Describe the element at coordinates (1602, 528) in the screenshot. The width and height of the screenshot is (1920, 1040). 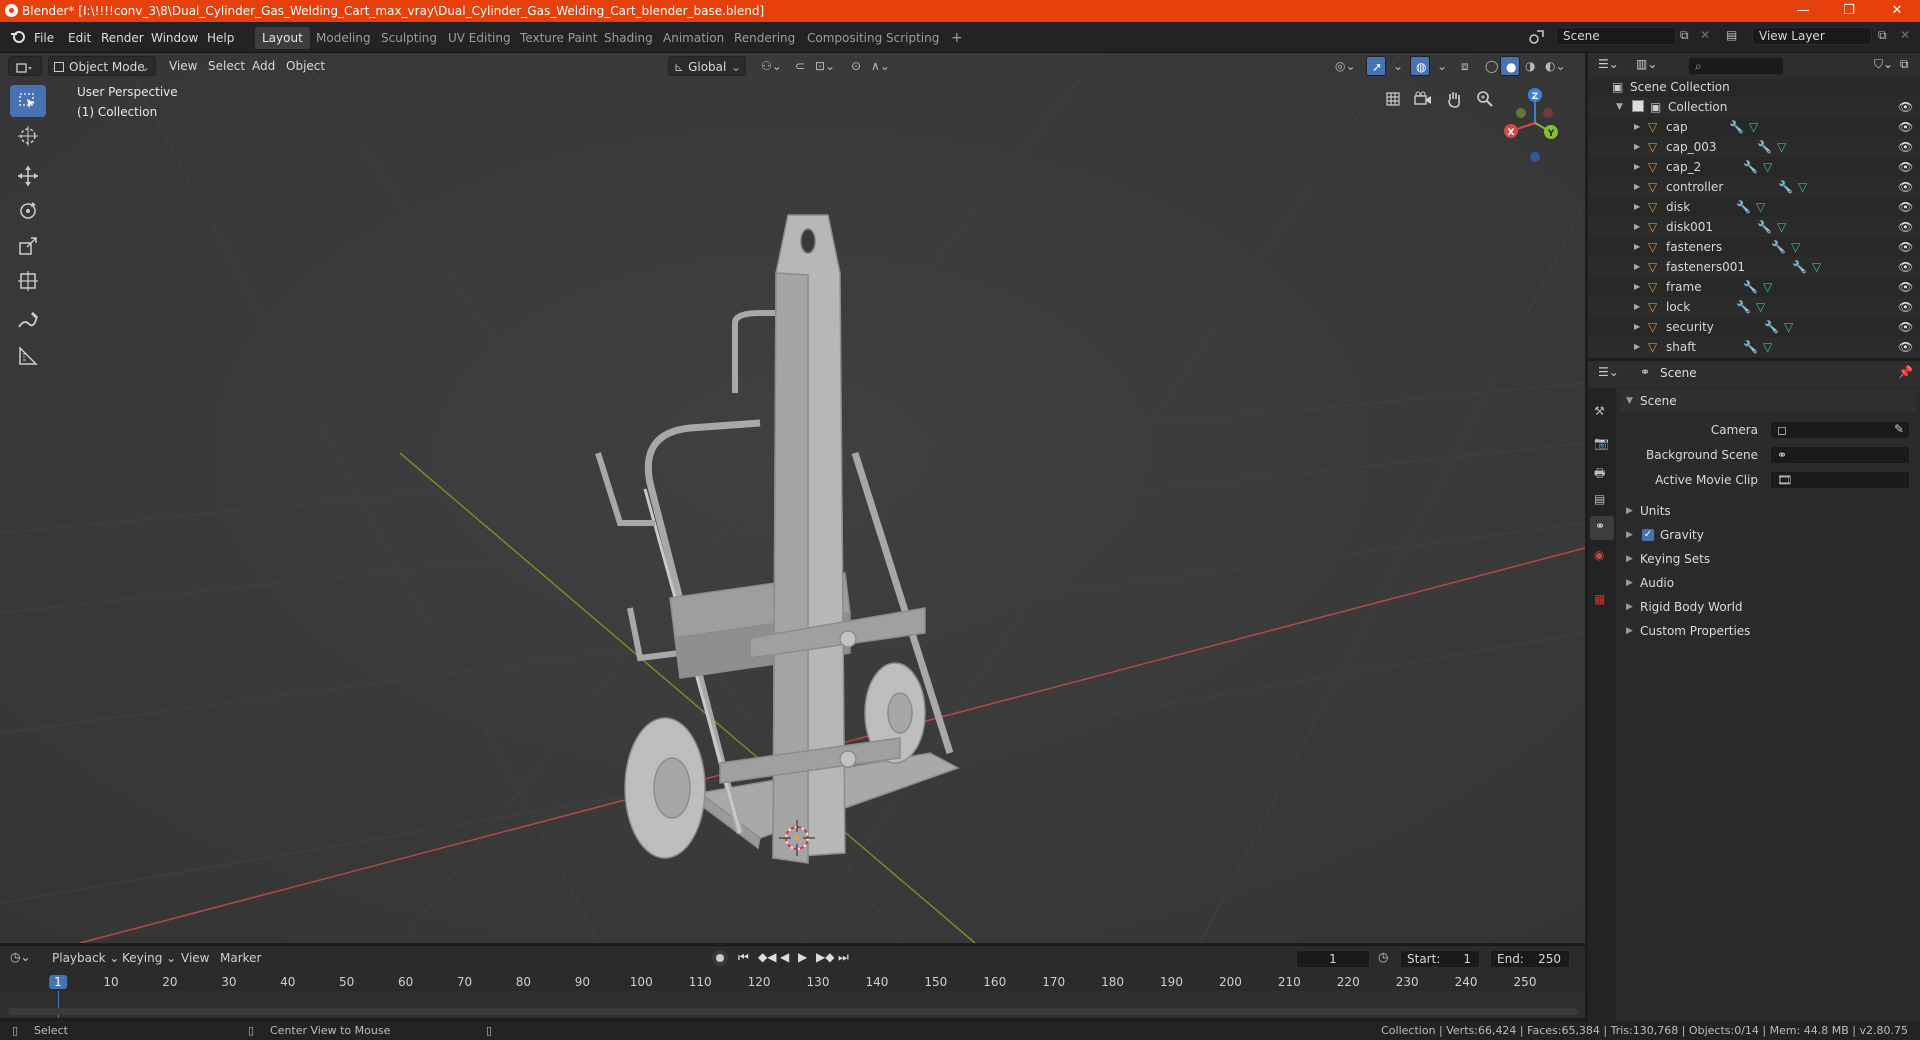
I see `scene-tab: ⚭` at that location.